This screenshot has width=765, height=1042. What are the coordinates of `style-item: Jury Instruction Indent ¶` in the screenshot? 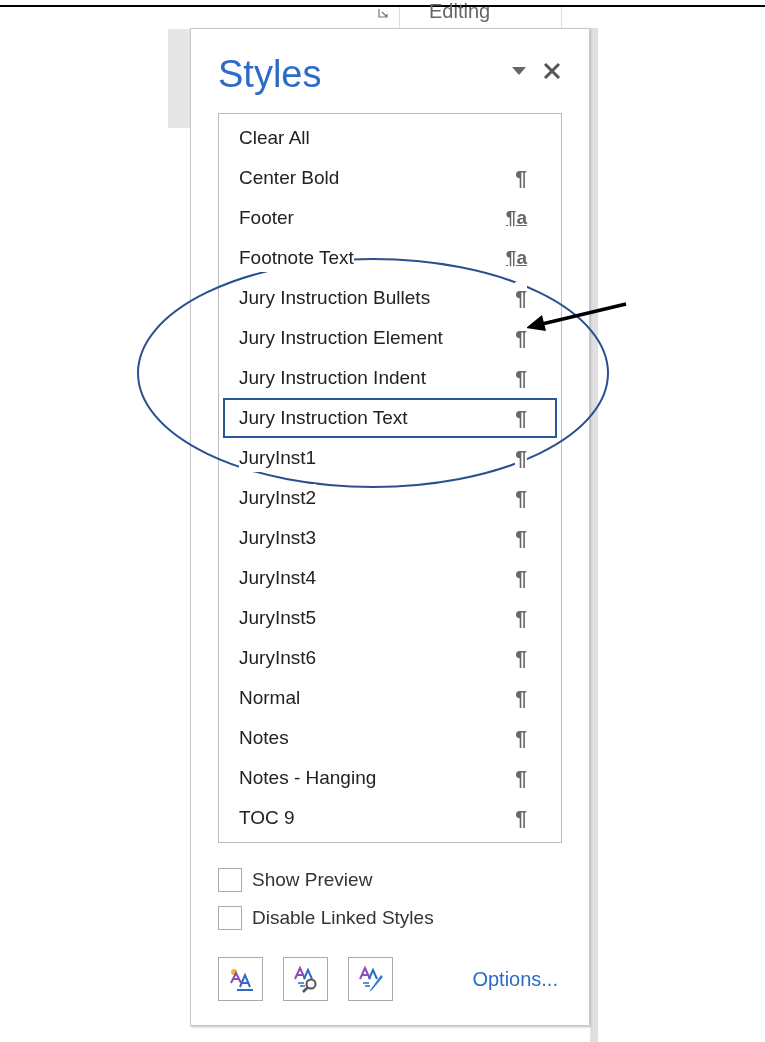 It's located at (390, 378).